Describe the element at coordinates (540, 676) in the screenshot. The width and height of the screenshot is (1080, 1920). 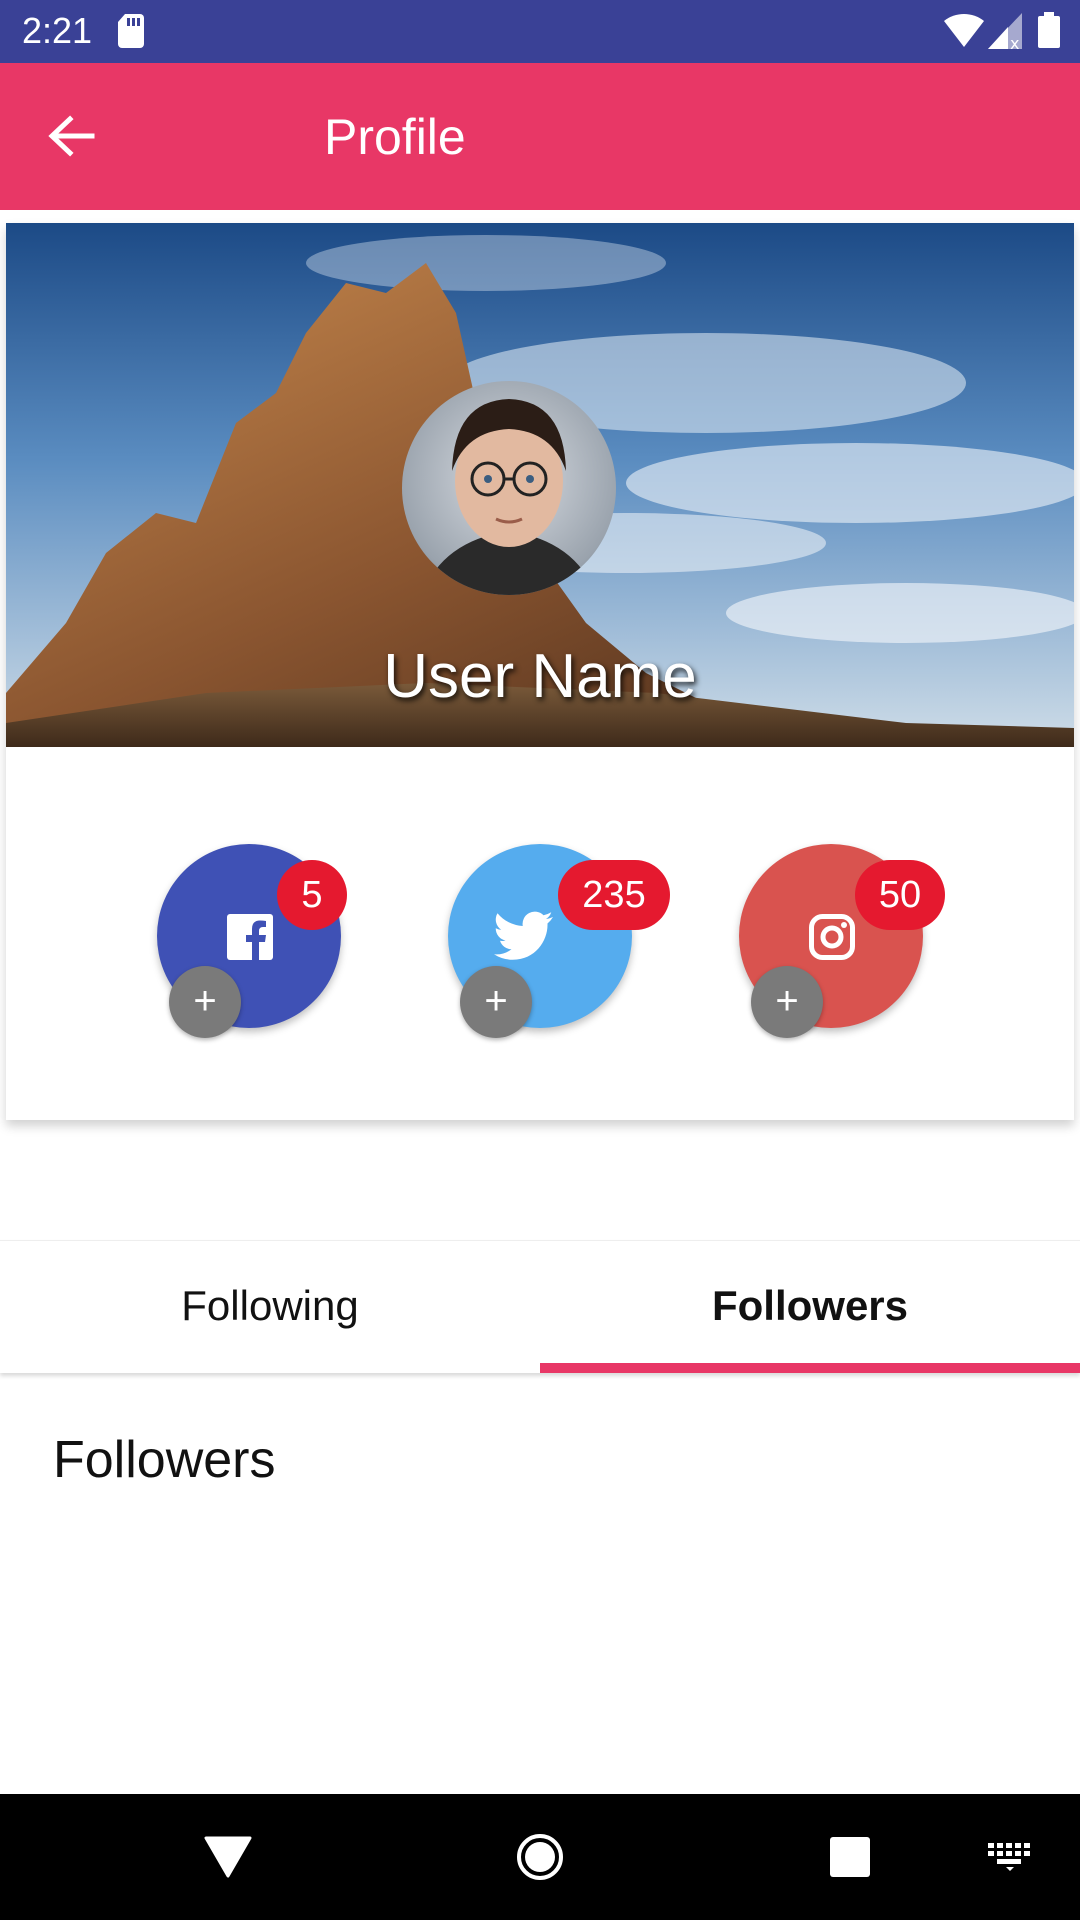
I see `user-name: User Name` at that location.